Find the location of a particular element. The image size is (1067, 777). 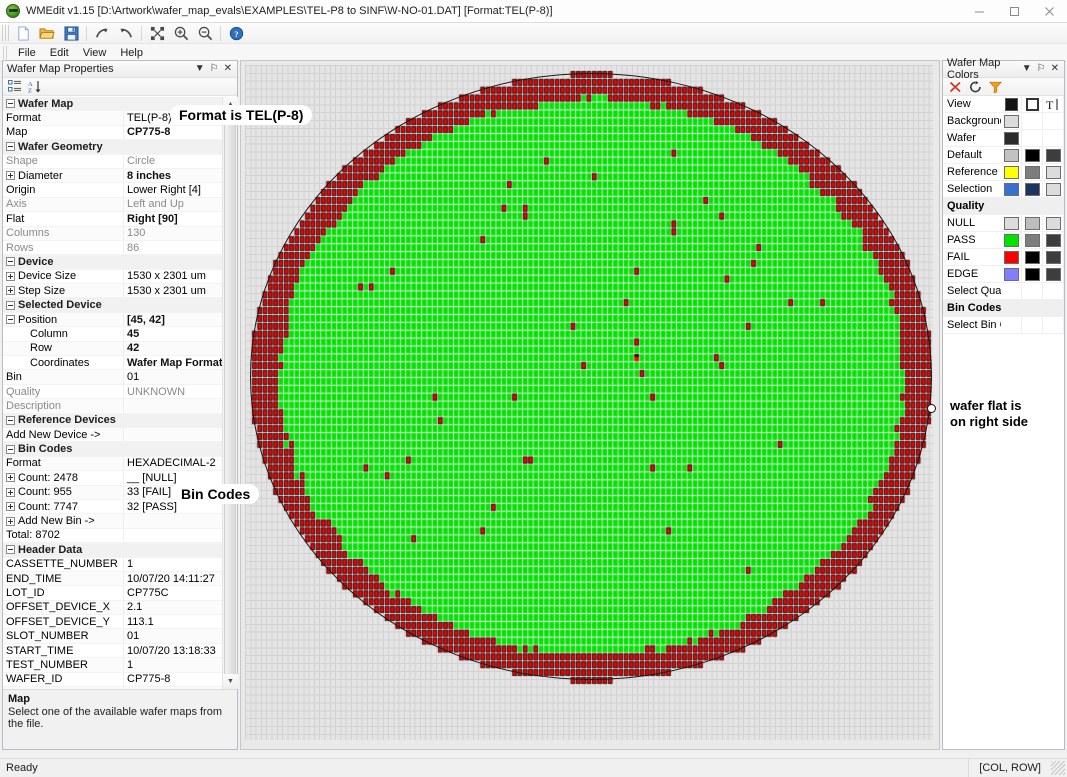

property-category-row: Reference Devices is located at coordinates (120, 420).